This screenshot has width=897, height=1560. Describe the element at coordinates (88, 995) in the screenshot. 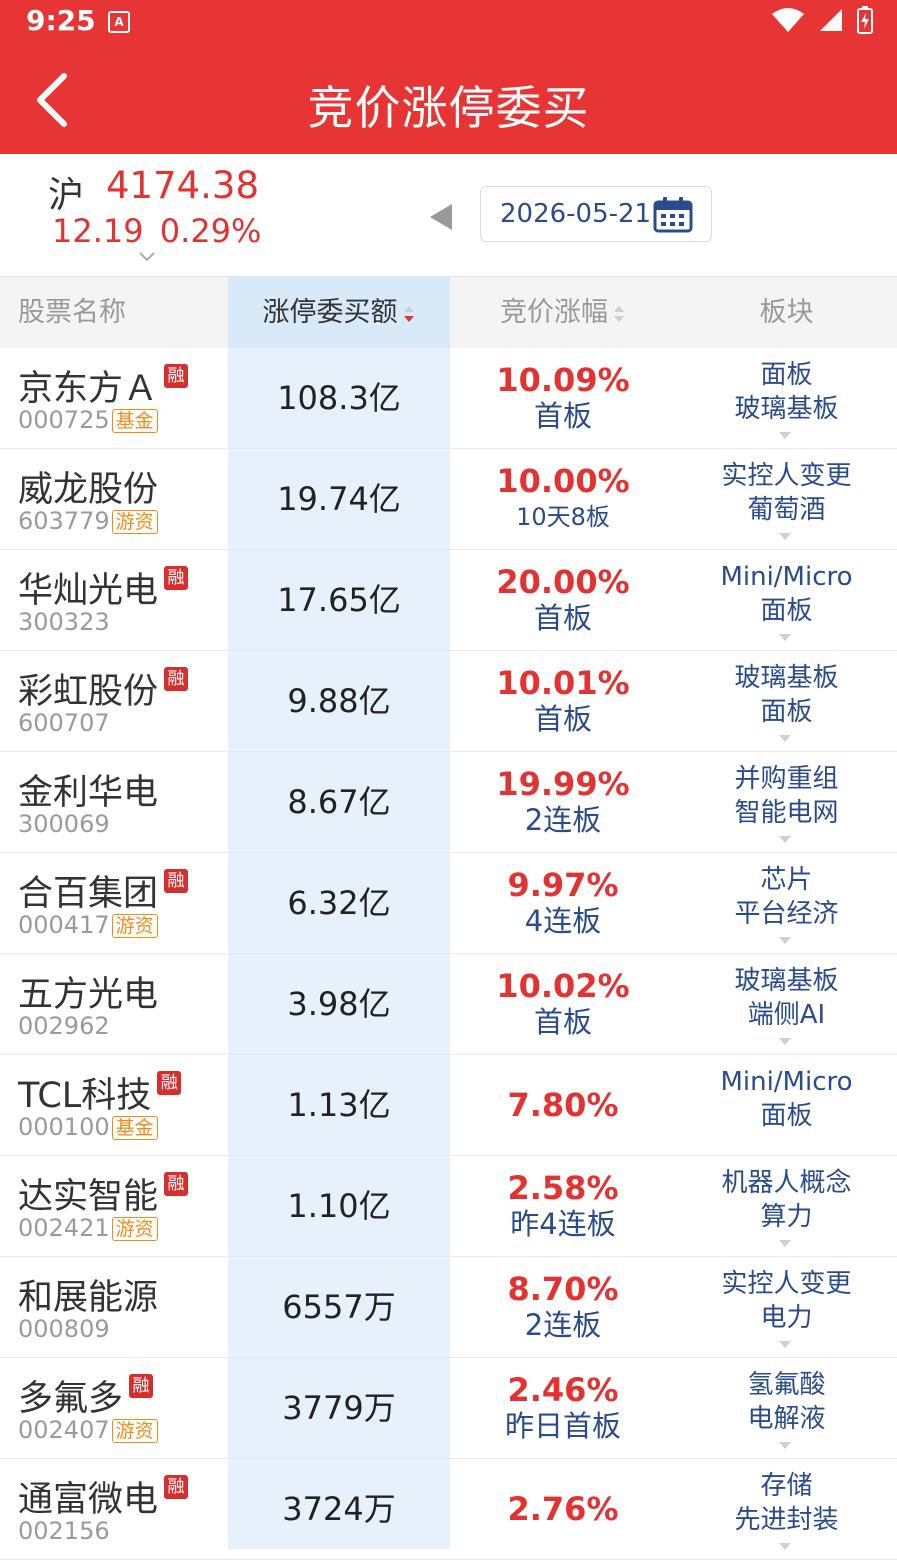

I see `stock-name-text: 五方光电` at that location.